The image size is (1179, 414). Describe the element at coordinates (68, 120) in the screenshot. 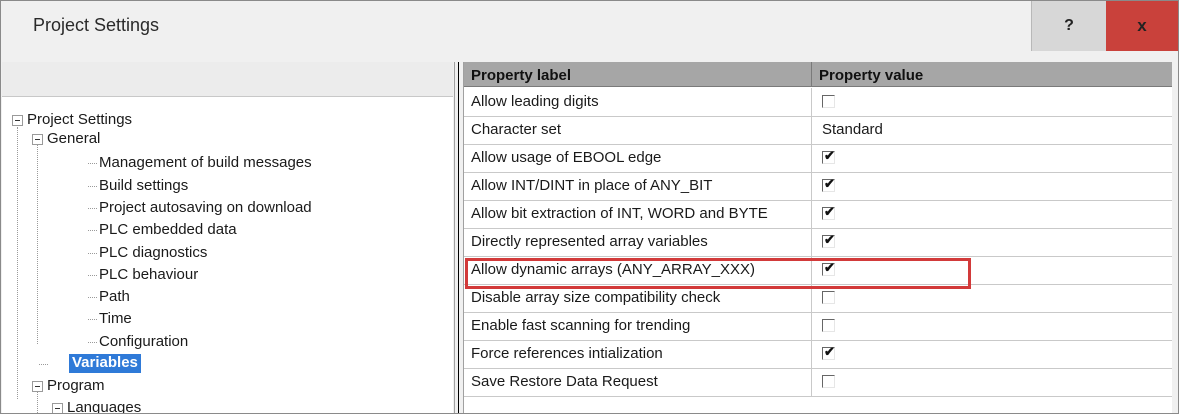

I see `tree-node-project-settings: Project Settings` at that location.